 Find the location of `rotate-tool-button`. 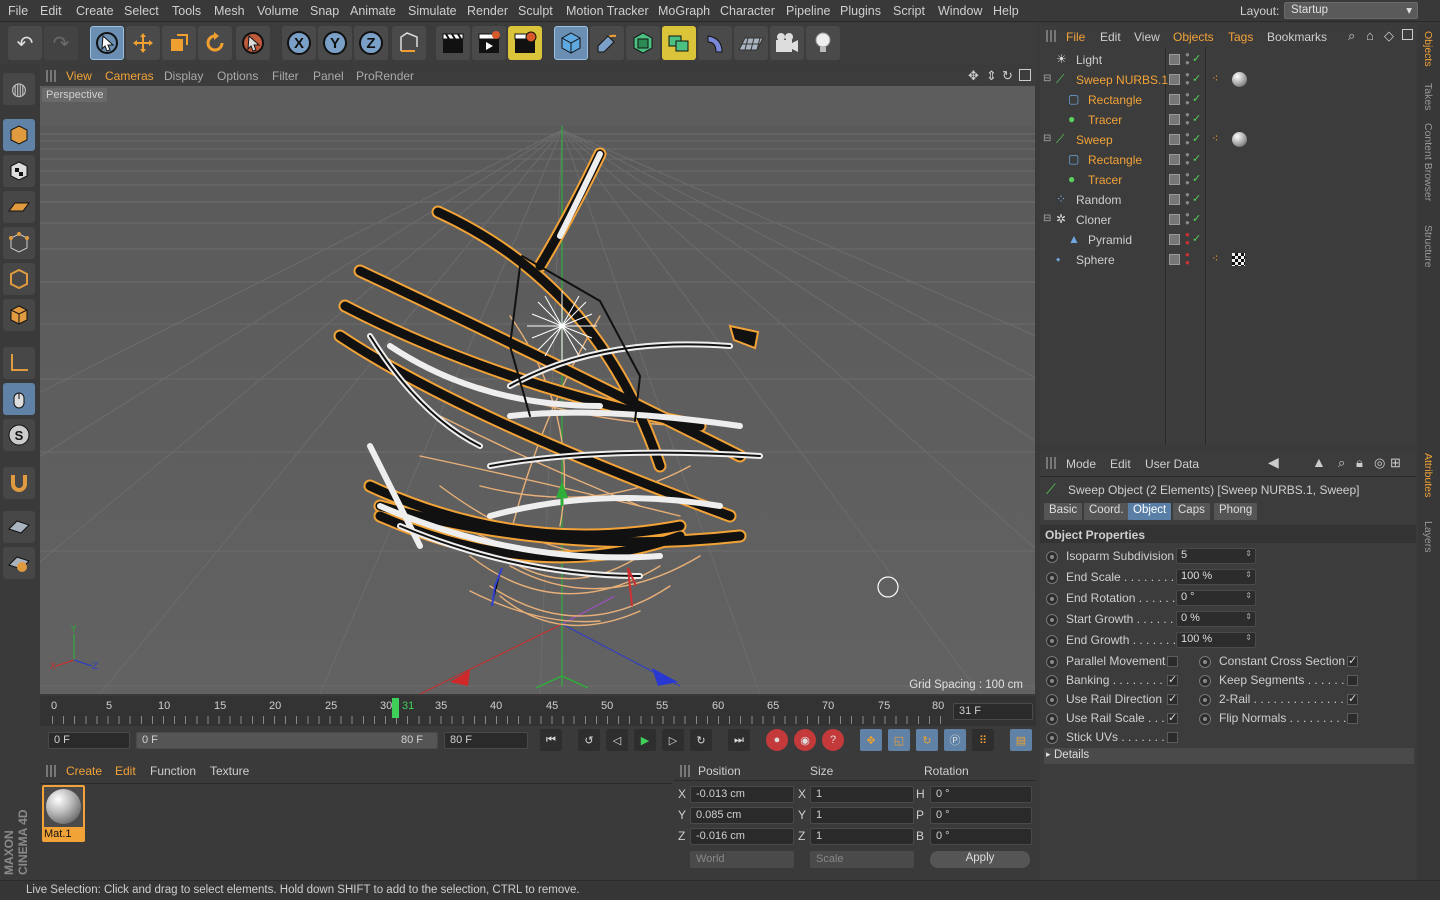

rotate-tool-button is located at coordinates (215, 43).